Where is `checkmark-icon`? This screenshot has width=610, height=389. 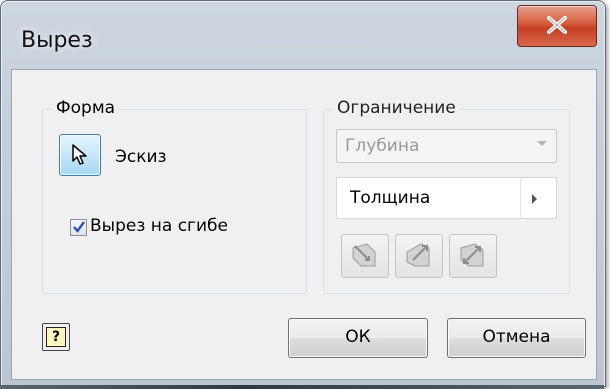
checkmark-icon is located at coordinates (79, 227).